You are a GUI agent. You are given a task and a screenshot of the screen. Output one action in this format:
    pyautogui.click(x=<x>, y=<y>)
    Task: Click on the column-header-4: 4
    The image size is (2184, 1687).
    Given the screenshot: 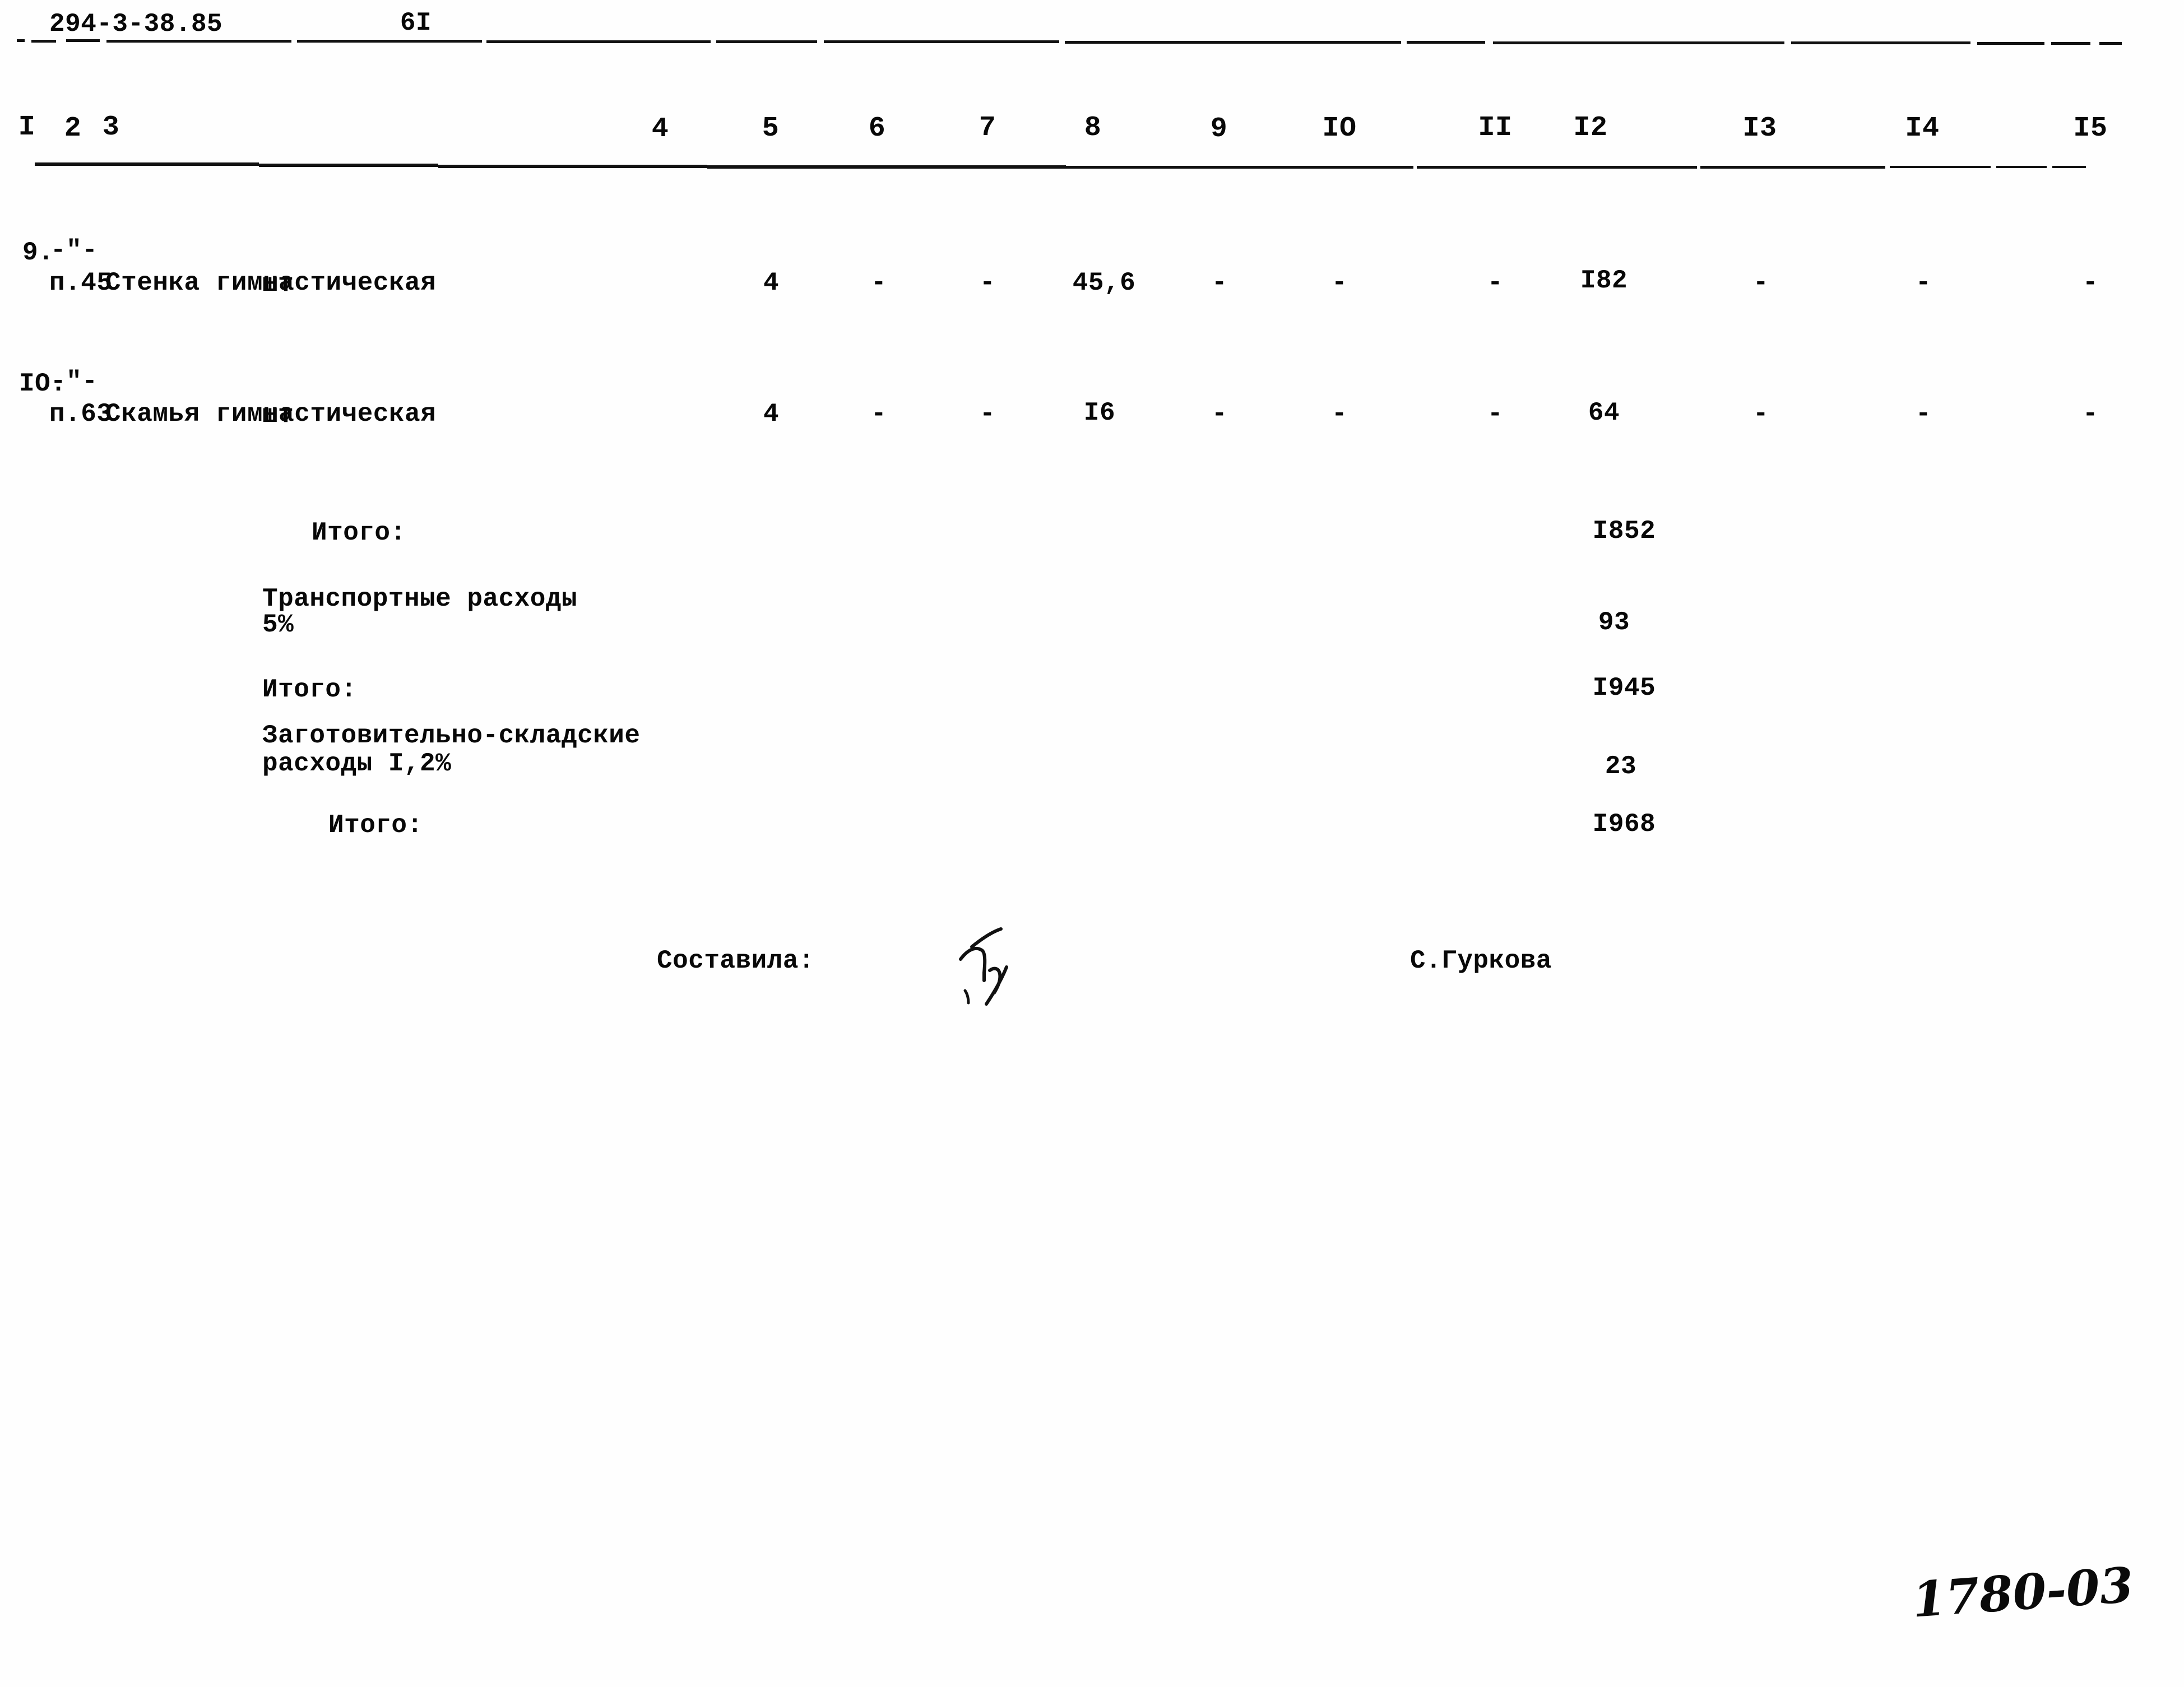 What is the action you would take?
    pyautogui.click(x=660, y=129)
    